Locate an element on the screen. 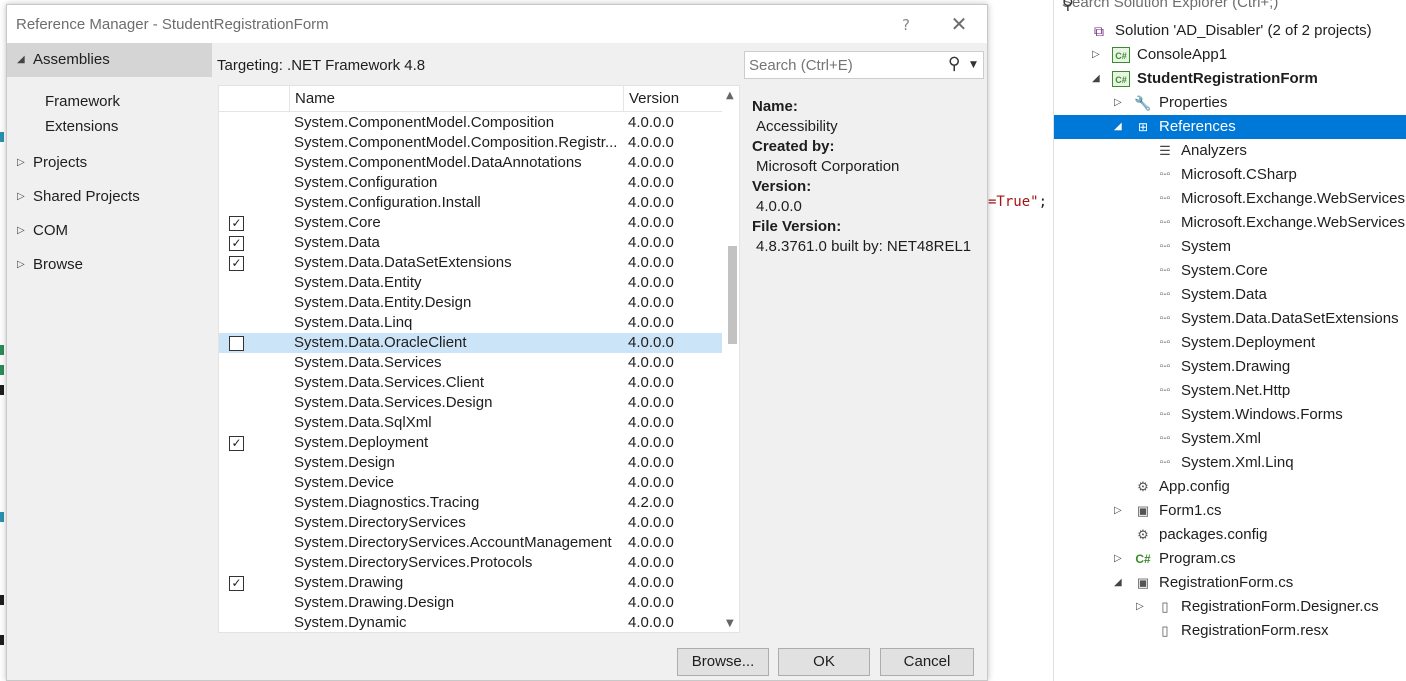  table-row: System.Data.Services 4.0.0.0 is located at coordinates (470, 363).